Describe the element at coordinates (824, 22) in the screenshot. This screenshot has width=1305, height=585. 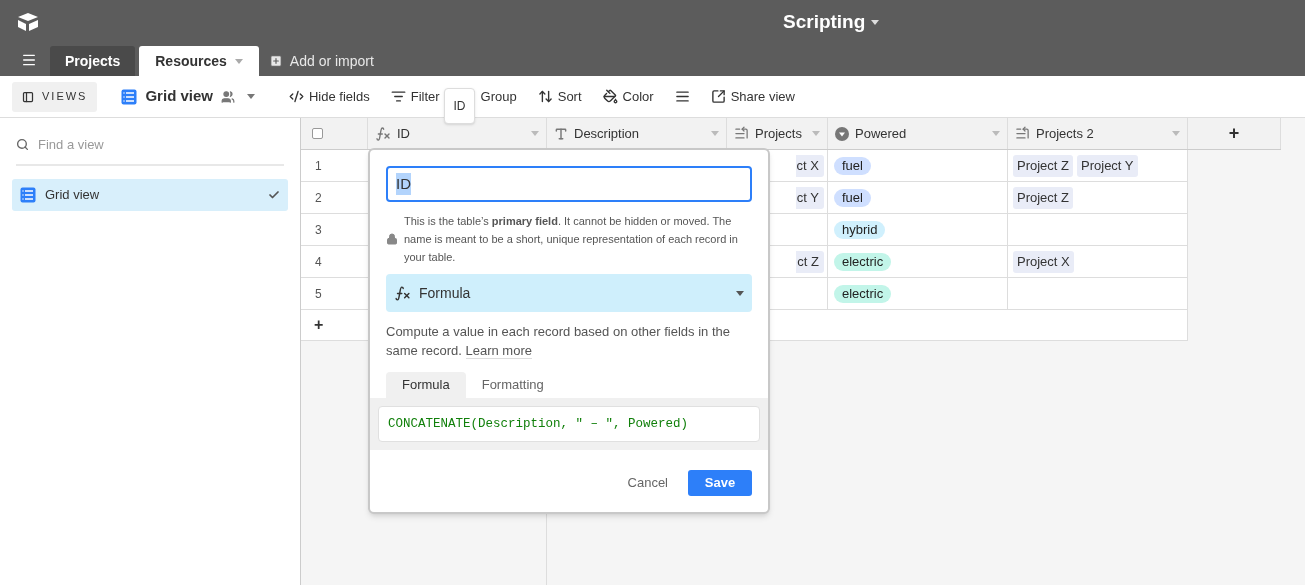
I see `base-title: Scripting` at that location.